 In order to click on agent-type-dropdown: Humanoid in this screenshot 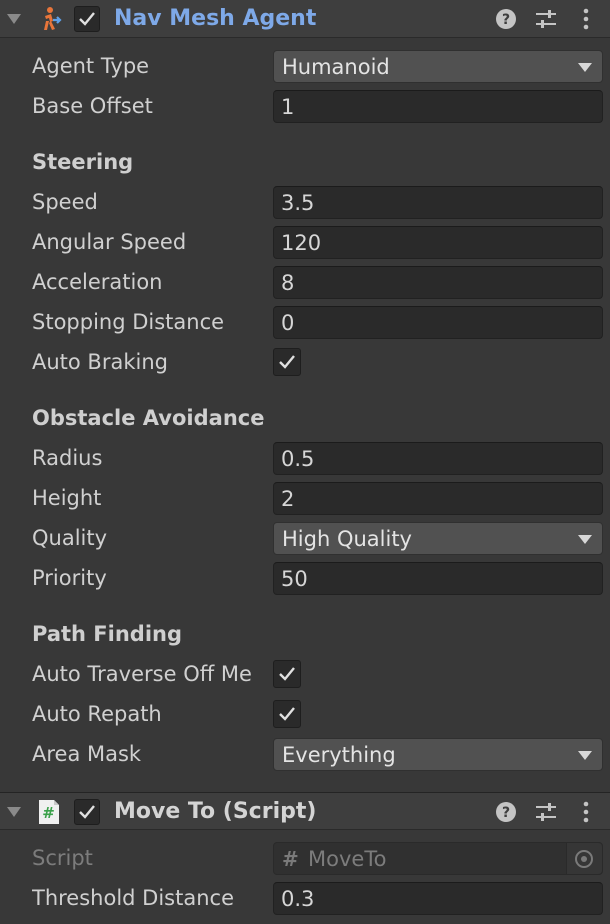, I will do `click(438, 66)`.